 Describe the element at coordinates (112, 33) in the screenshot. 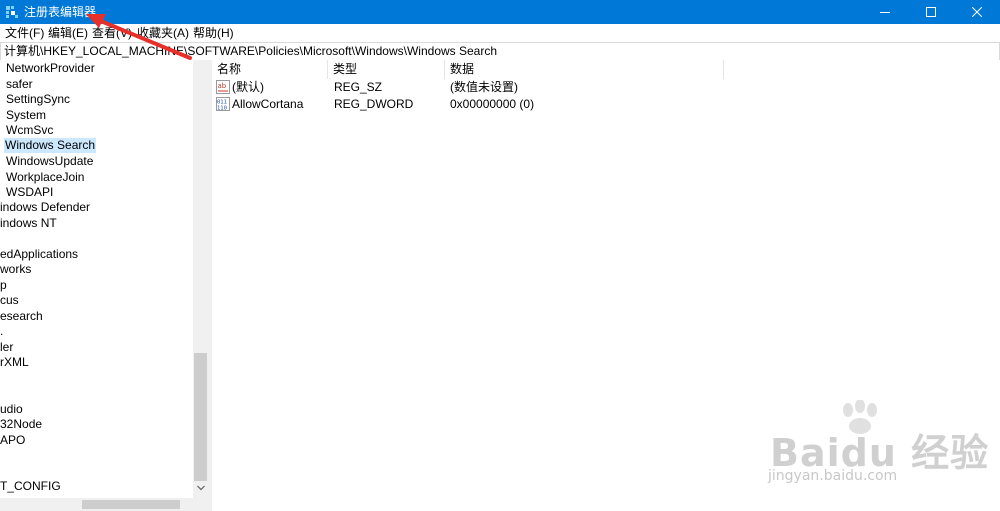

I see `menu-view: 查看(V)` at that location.